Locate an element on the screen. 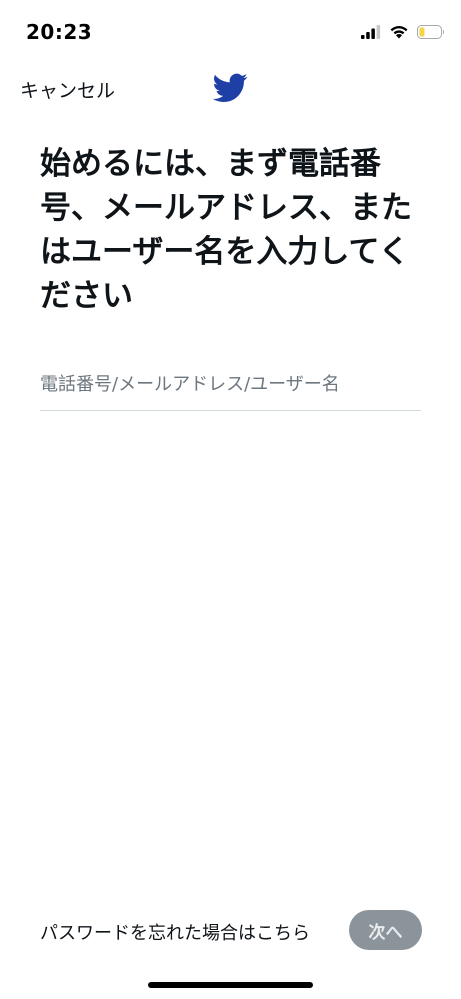 The image size is (461, 999). battery-icon is located at coordinates (431, 33).